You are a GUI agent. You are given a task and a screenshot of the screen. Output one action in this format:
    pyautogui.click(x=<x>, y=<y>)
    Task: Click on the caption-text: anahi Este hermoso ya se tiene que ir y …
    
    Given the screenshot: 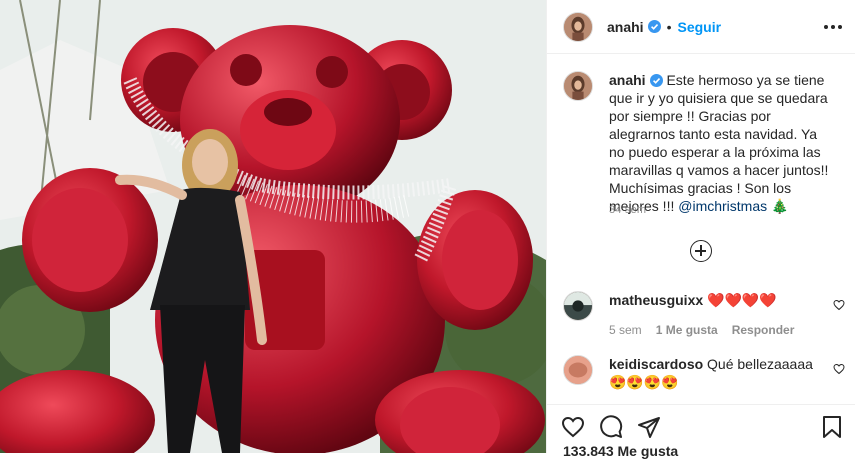 What is the action you would take?
    pyautogui.click(x=721, y=143)
    